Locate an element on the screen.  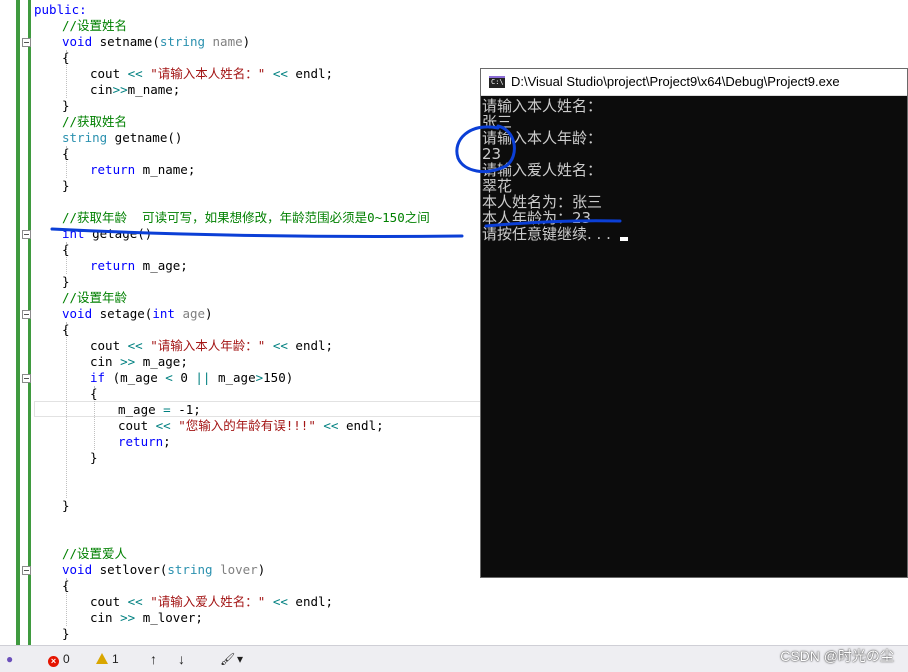
code-line: return; is located at coordinates (144, 442).